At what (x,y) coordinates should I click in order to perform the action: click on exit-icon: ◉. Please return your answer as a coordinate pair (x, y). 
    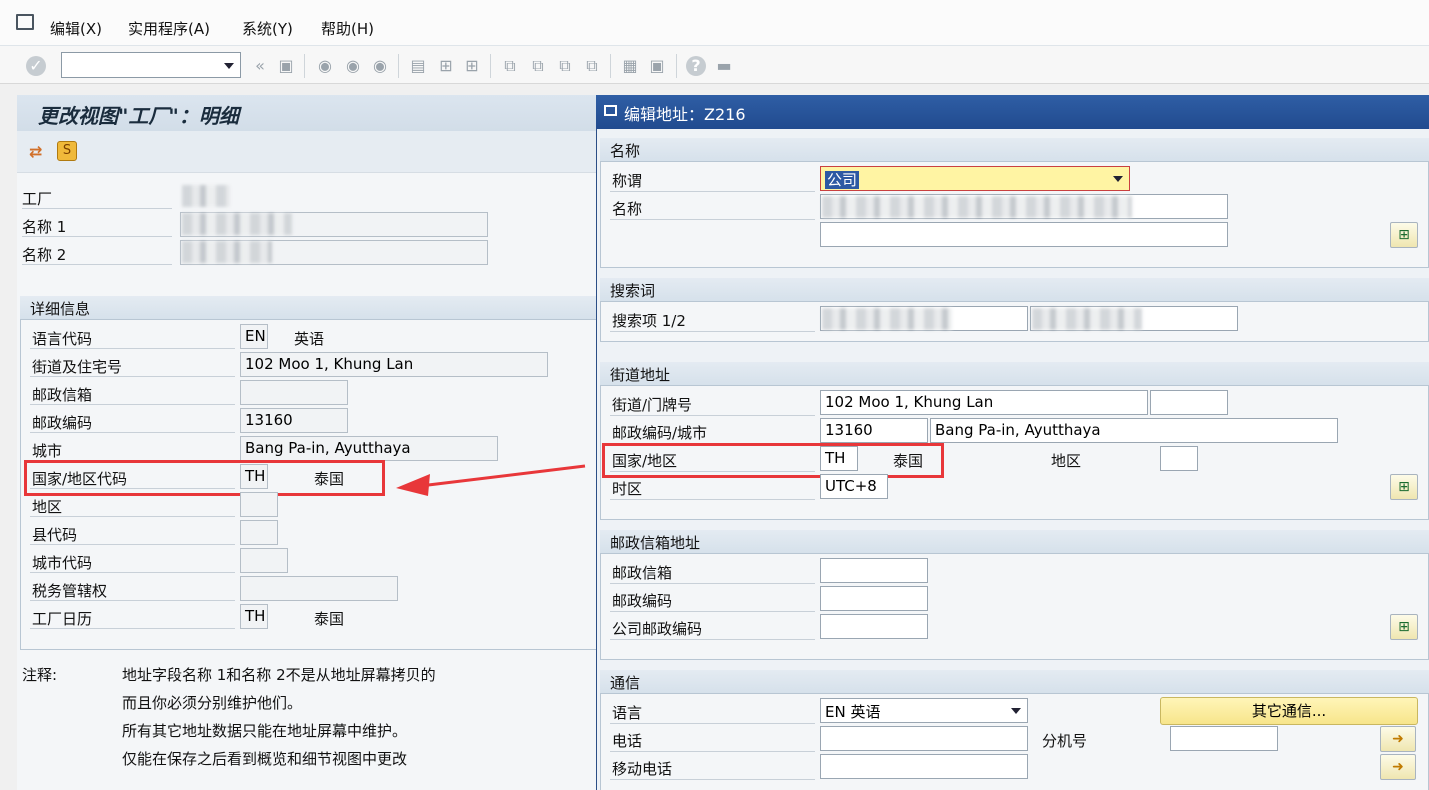
    Looking at the image, I should click on (353, 66).